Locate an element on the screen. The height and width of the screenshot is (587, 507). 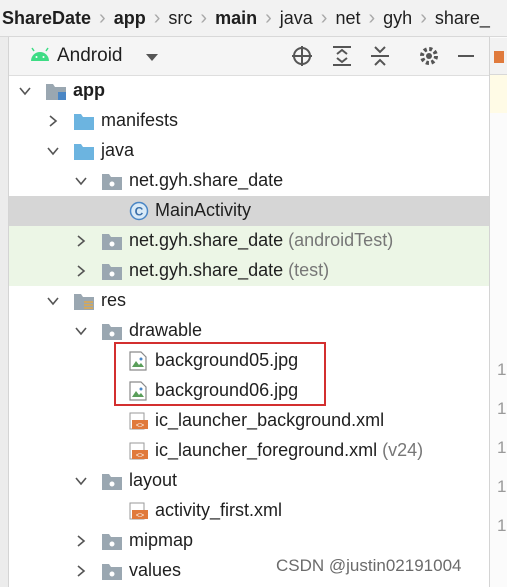
tree-item-manifests: manifests is located at coordinates (249, 121).